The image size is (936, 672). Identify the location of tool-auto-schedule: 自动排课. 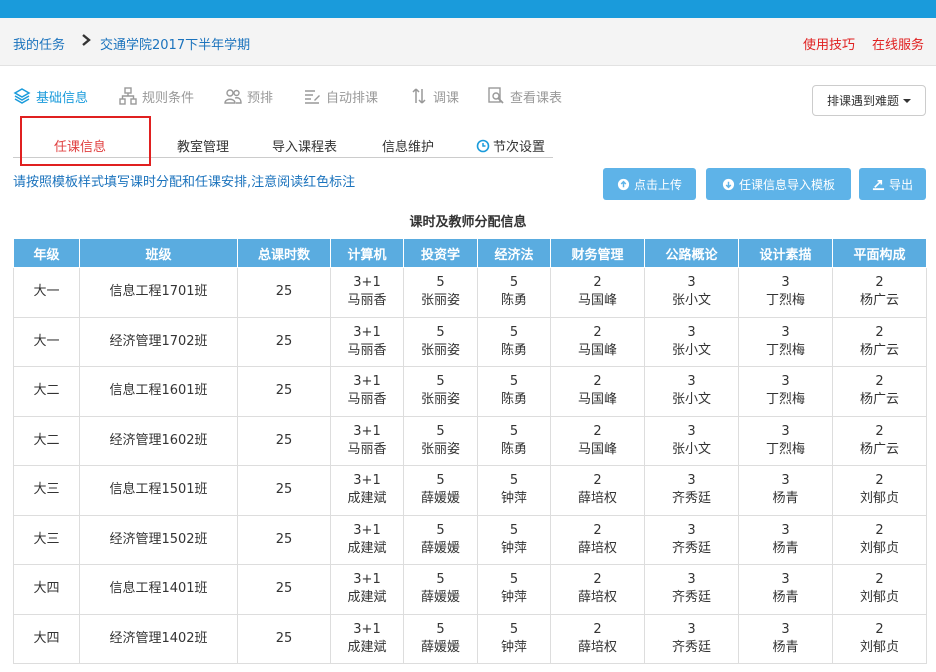
(340, 96).